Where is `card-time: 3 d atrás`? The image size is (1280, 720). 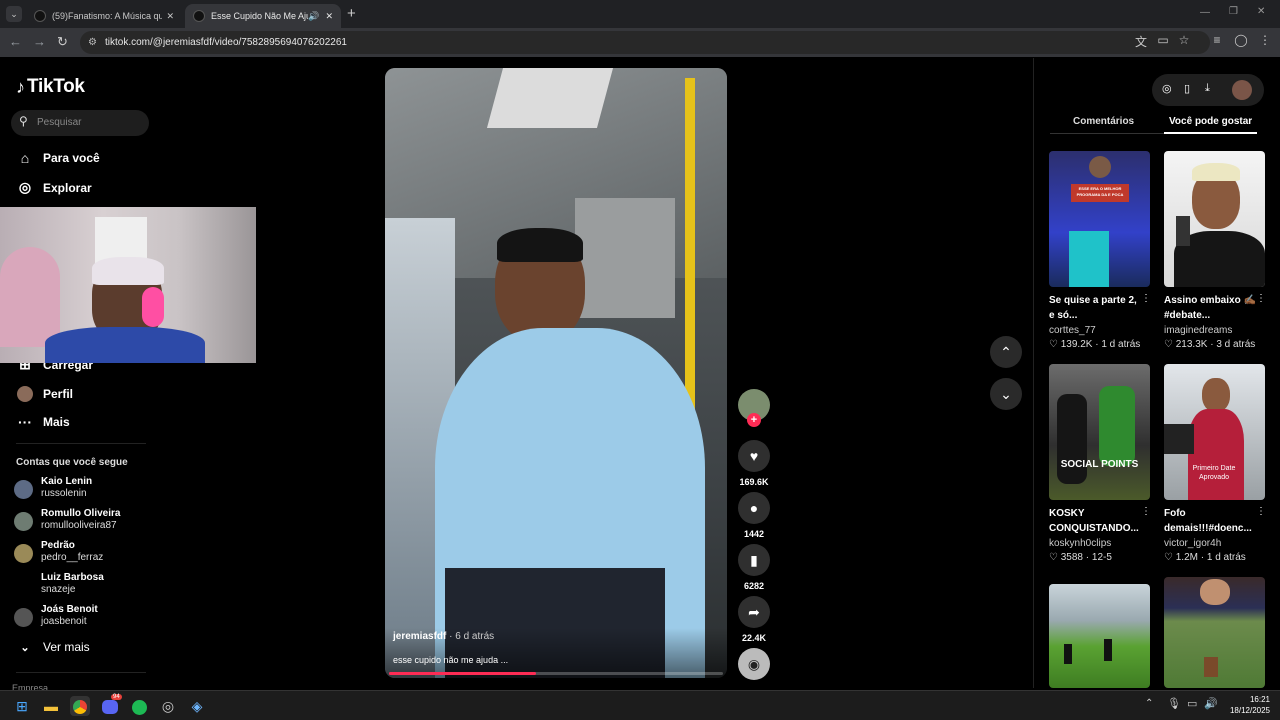 card-time: 3 d atrás is located at coordinates (1236, 344).